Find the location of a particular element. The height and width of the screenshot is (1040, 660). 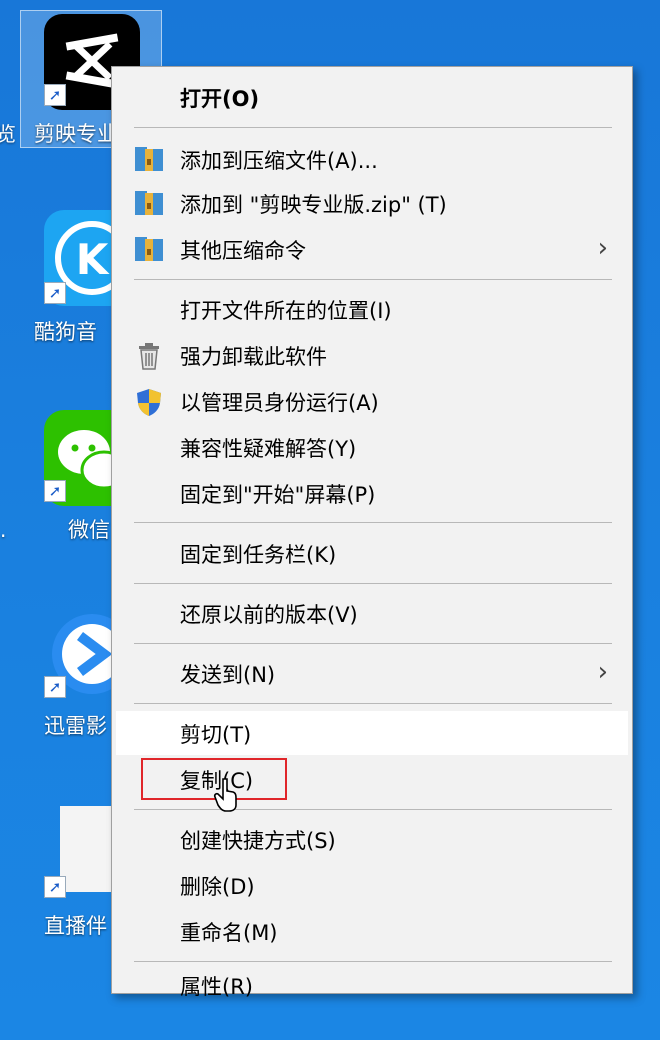

menu-item-label: 重命名(M) is located at coordinates (229, 933).